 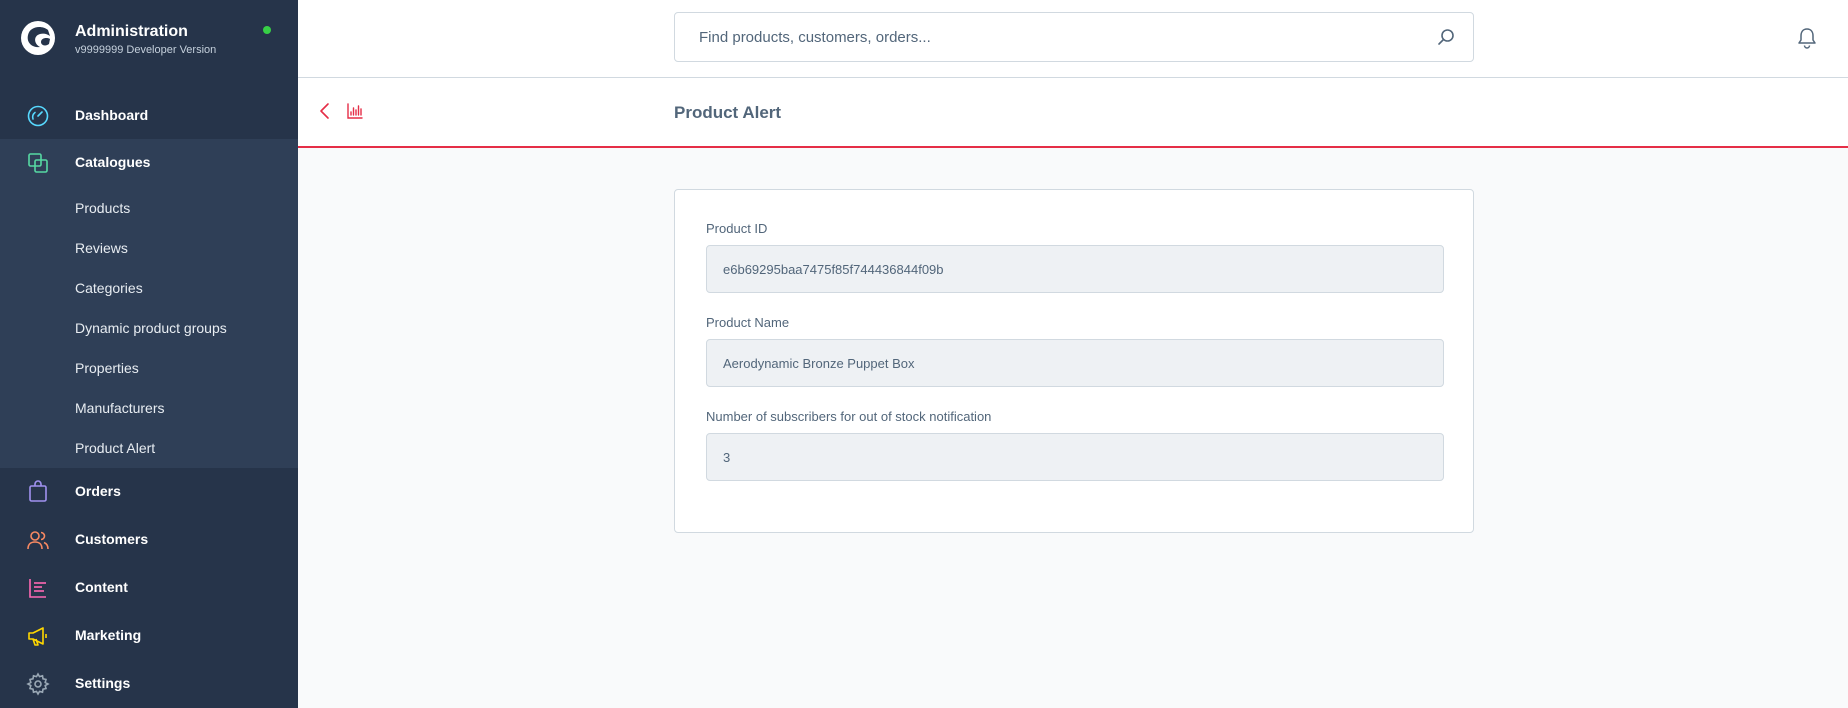 What do you see at coordinates (38, 491) in the screenshot?
I see `shopping-bag-icon` at bounding box center [38, 491].